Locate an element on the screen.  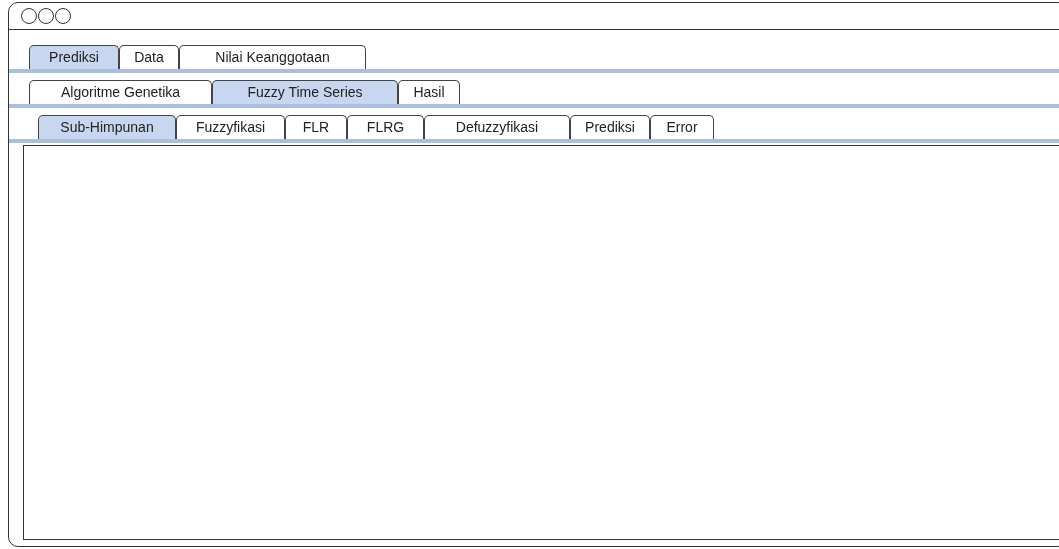
tab: Fuzzyfikasi is located at coordinates (230, 127).